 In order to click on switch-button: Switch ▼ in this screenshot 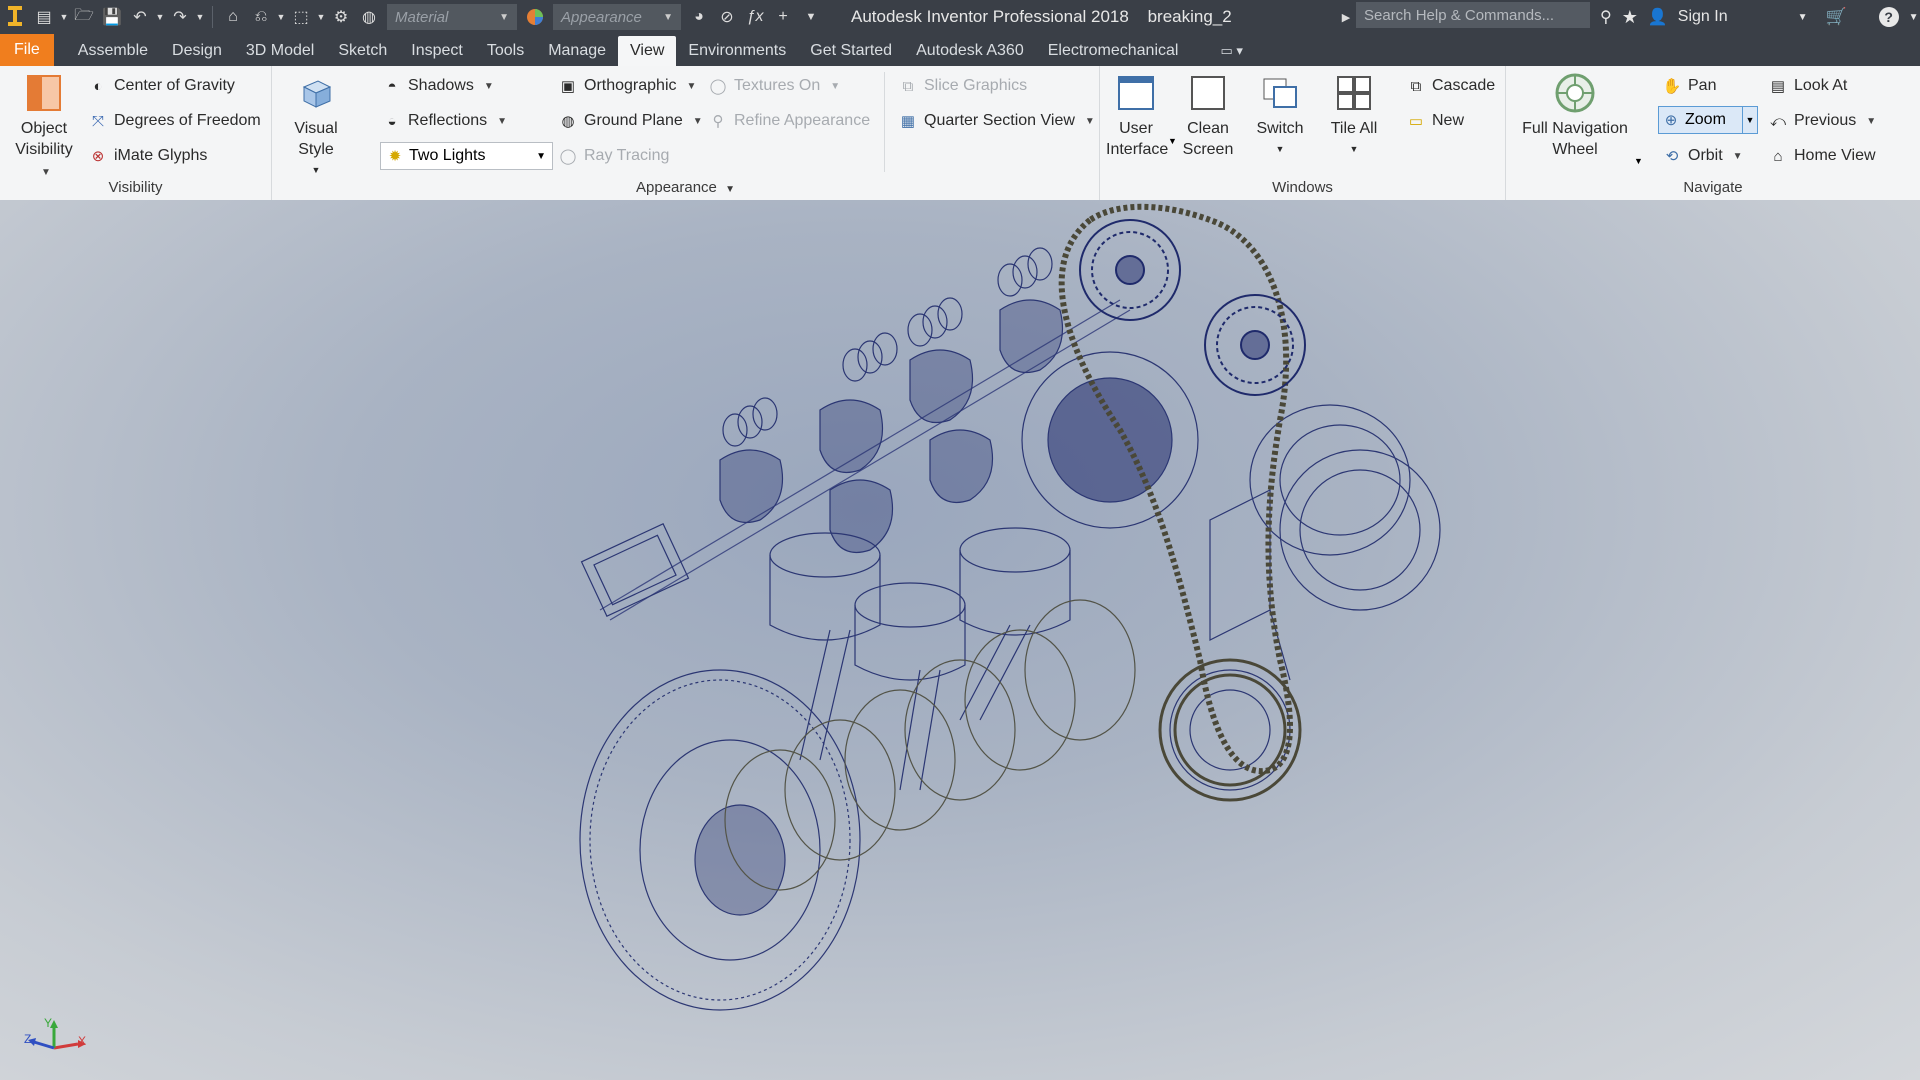, I will do `click(1280, 116)`.